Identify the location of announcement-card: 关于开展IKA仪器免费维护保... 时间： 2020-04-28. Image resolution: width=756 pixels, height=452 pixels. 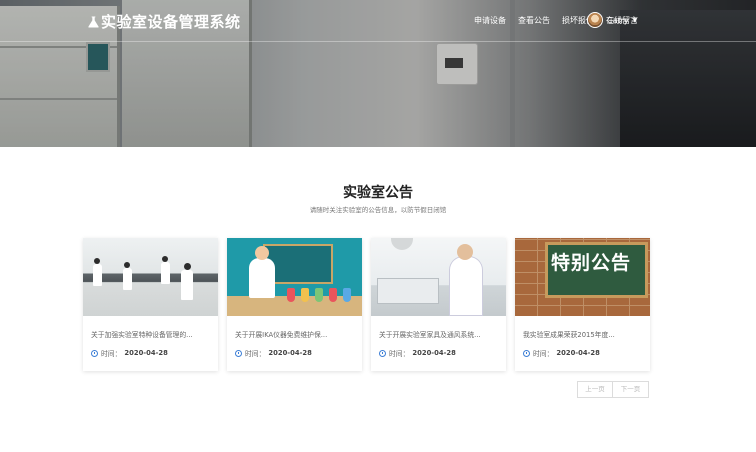
(294, 304).